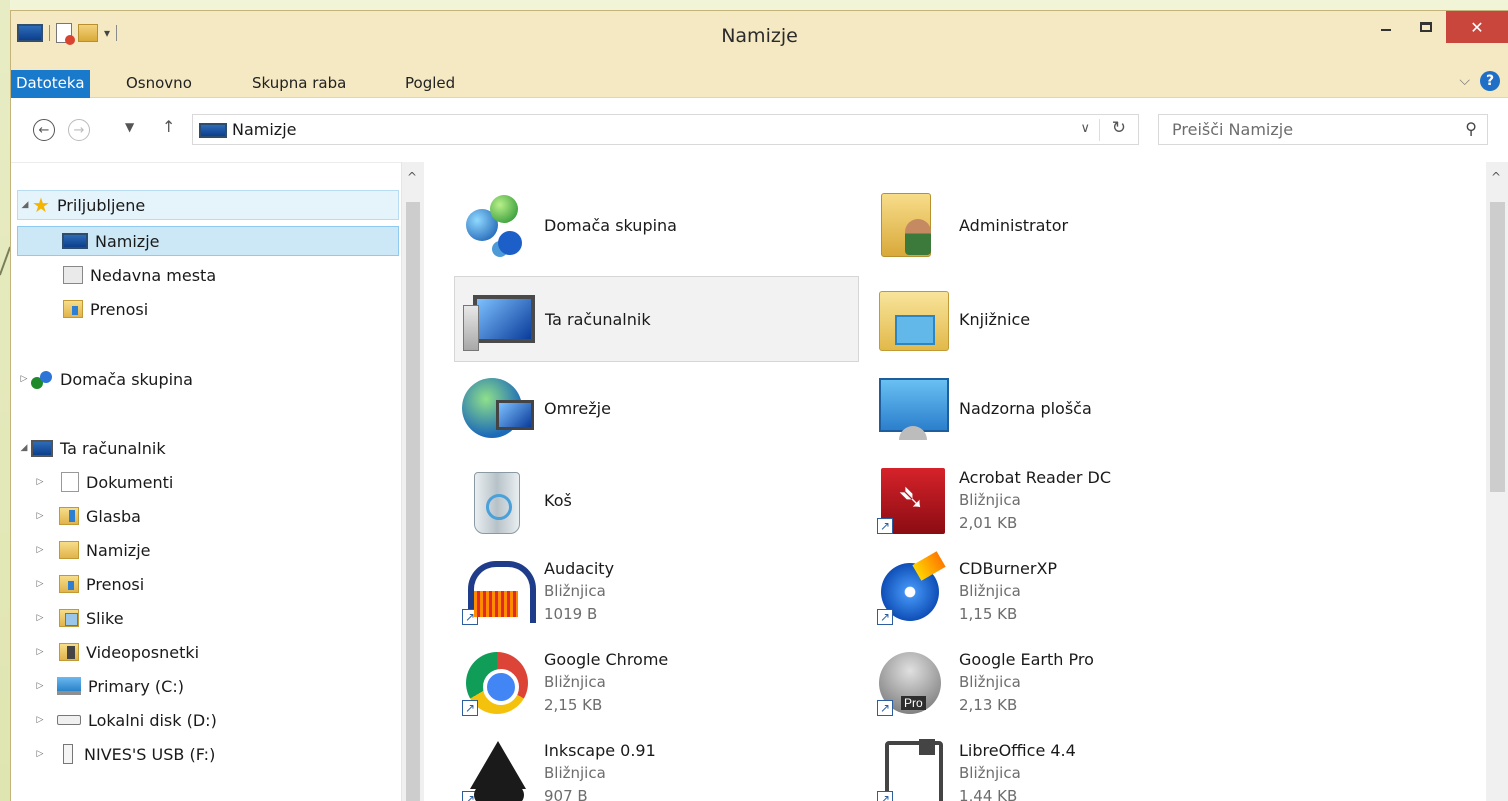  Describe the element at coordinates (208, 241) in the screenshot. I see `nav-item-desktop: Namizje` at that location.